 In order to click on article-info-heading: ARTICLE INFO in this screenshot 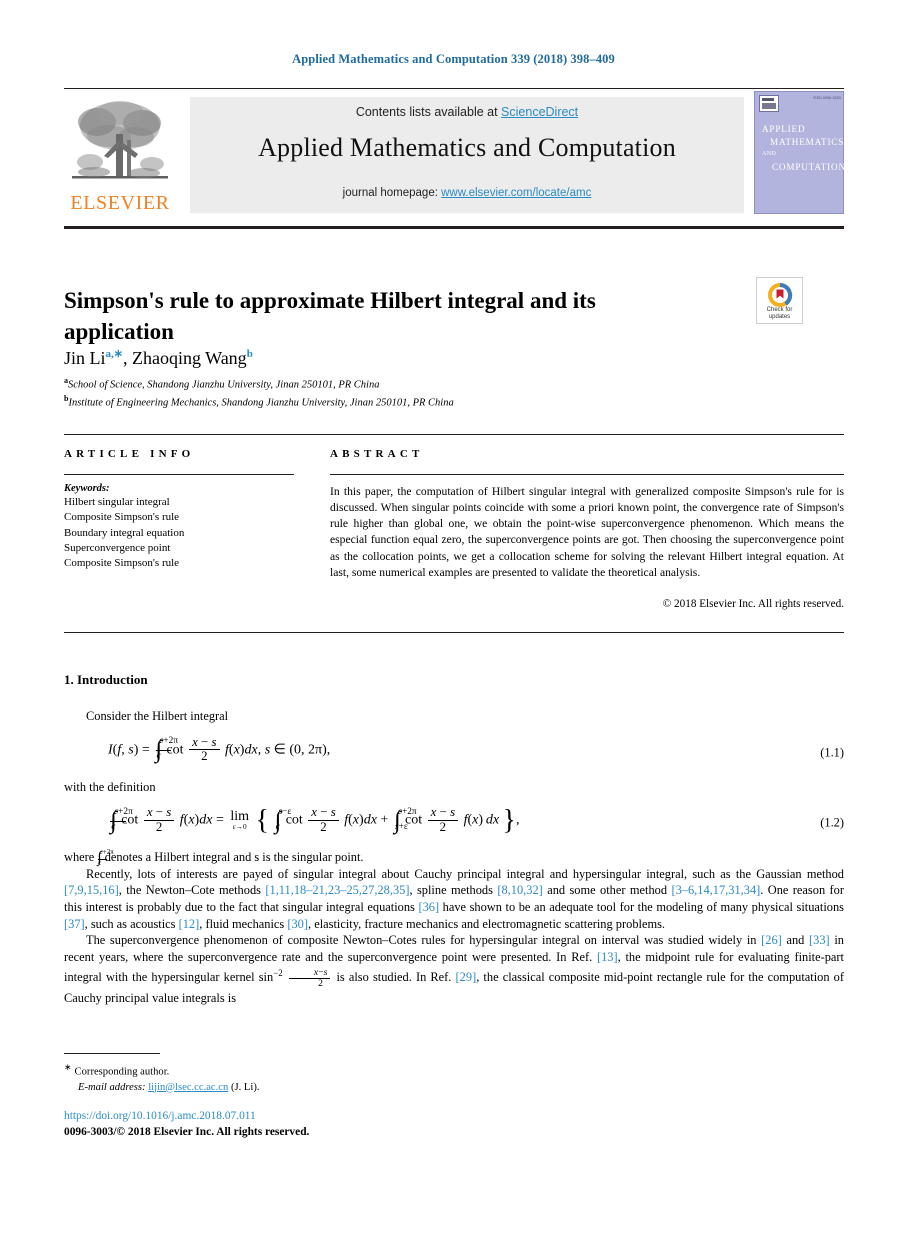, I will do `click(129, 454)`.